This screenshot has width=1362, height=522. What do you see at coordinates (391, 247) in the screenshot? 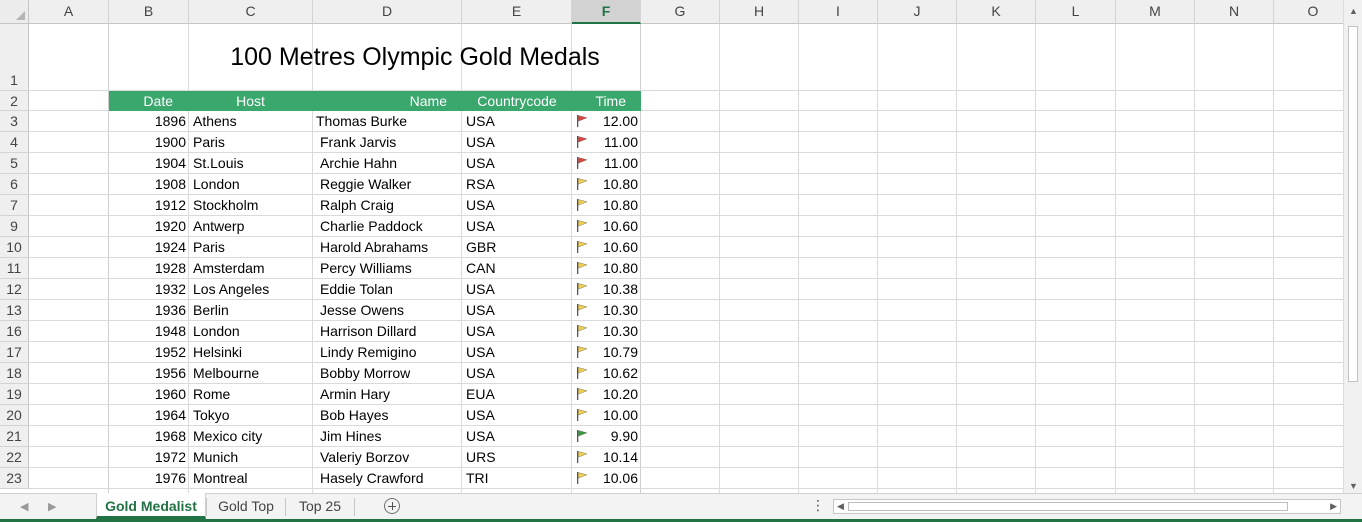
I see `cell-name: Harold Abrahams` at bounding box center [391, 247].